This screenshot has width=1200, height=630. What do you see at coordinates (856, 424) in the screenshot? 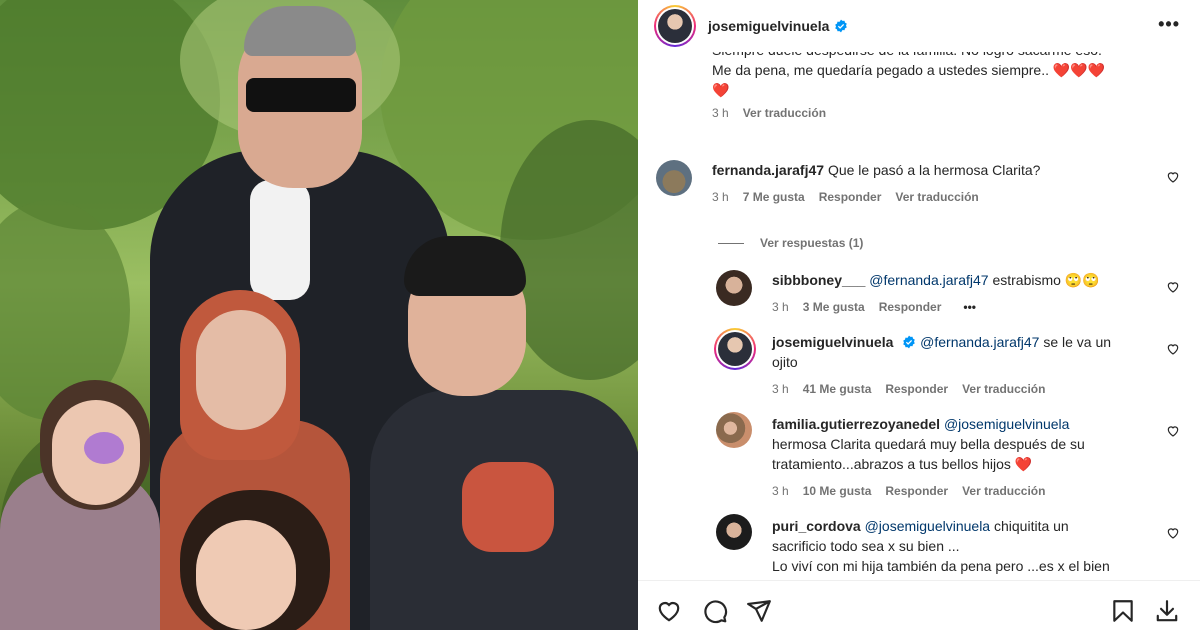
I see `commenter-username: familia.gutierrezoyanedel` at bounding box center [856, 424].